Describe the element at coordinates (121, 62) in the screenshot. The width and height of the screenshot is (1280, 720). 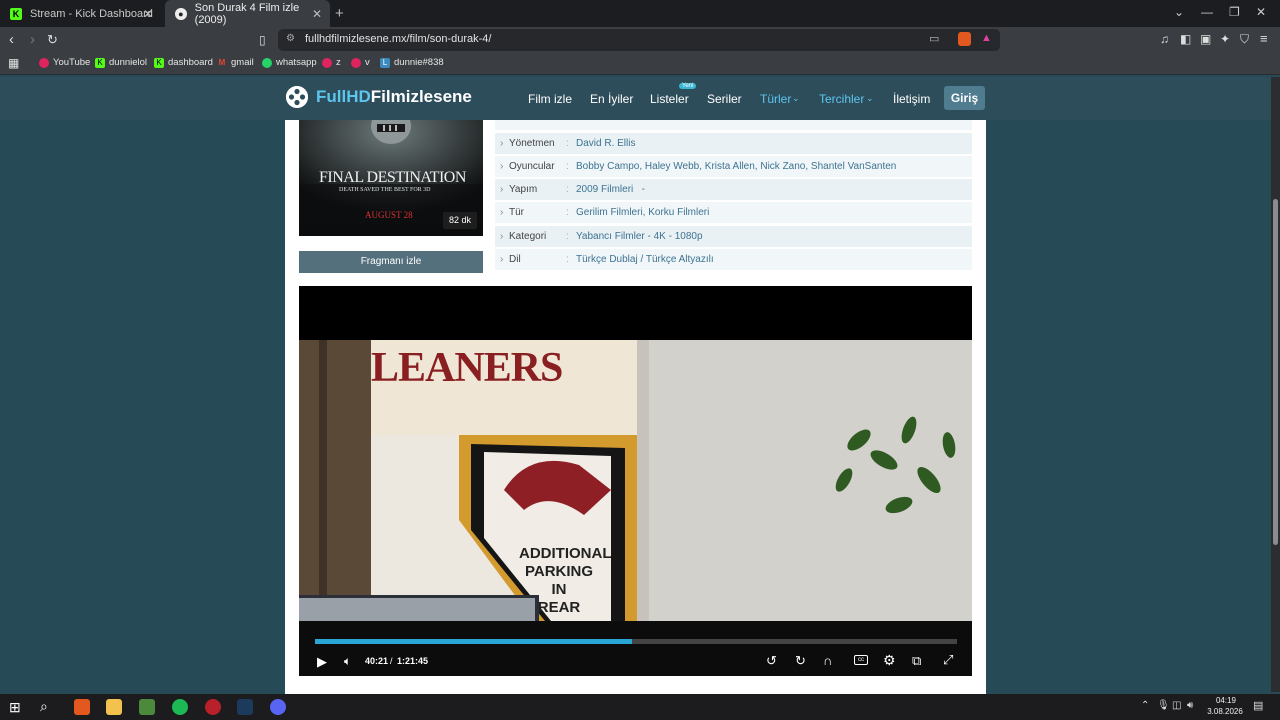
I see `bookmark-dunnielol: Kdunnielol` at that location.